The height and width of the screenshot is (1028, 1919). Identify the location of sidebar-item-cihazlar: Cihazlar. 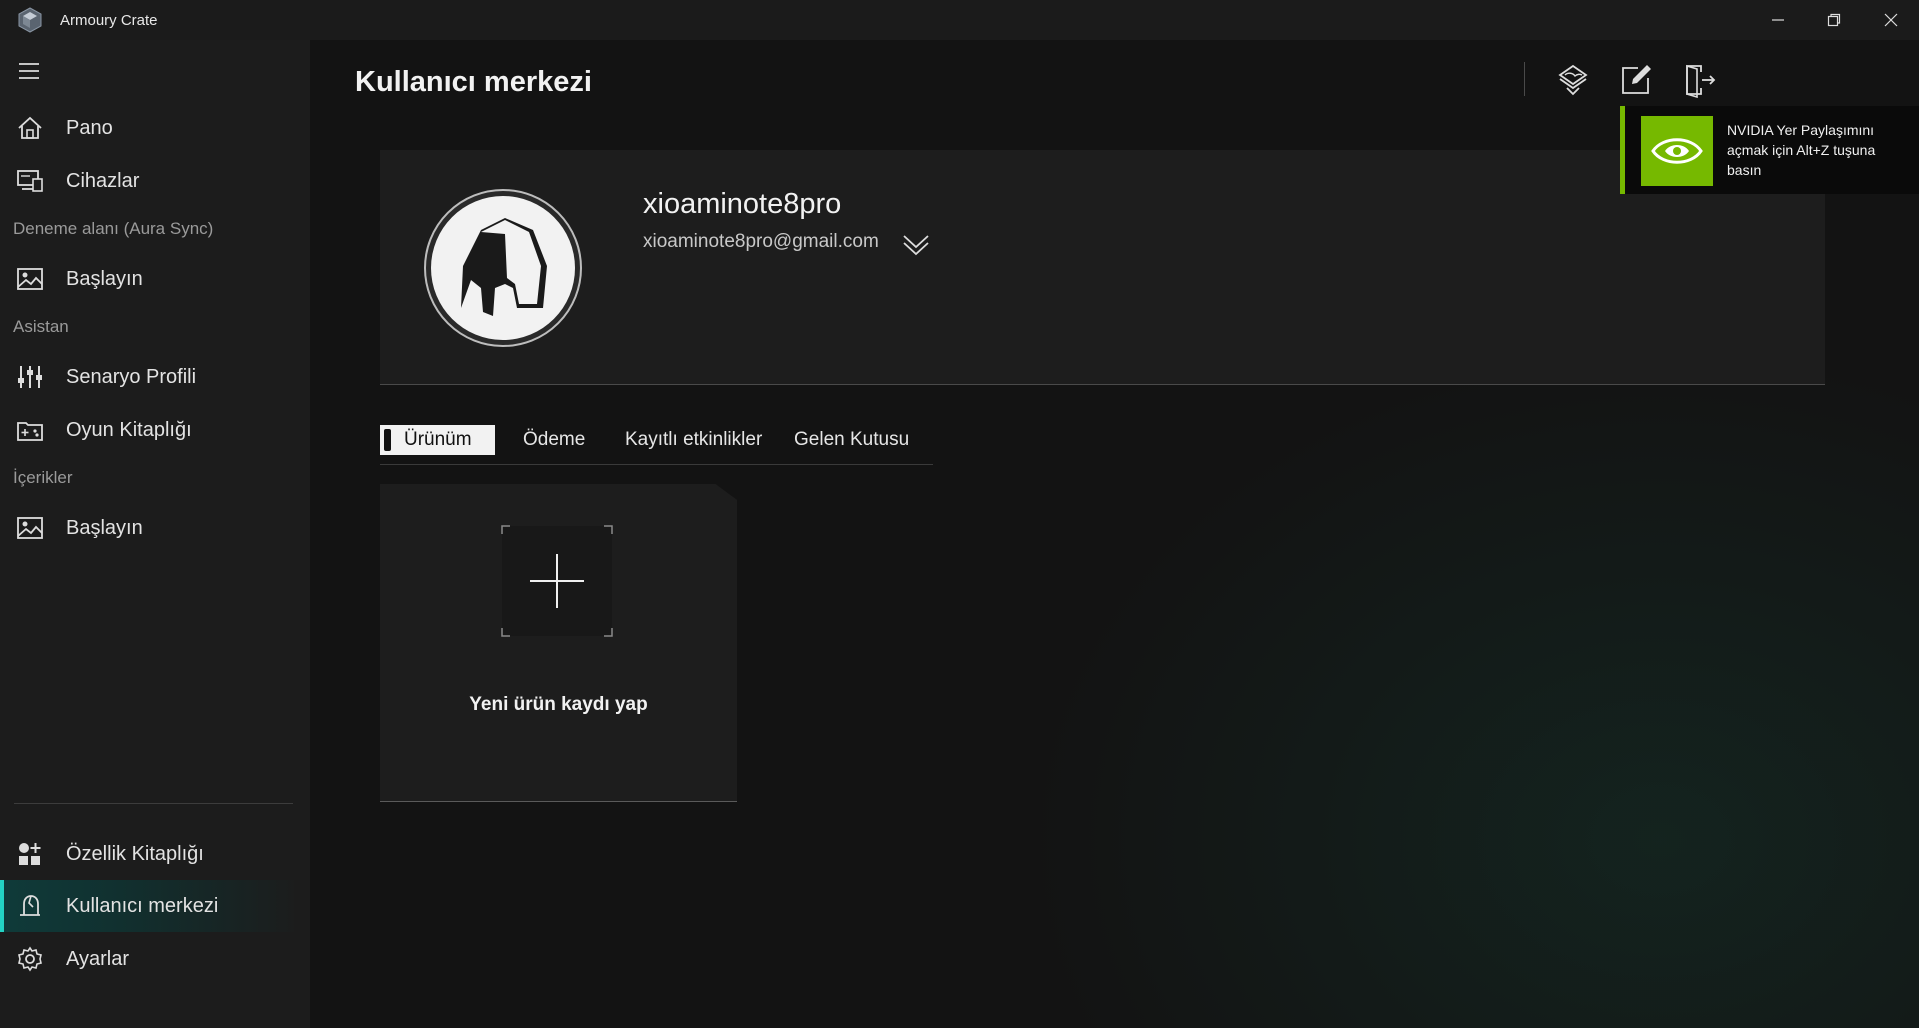
(150, 181).